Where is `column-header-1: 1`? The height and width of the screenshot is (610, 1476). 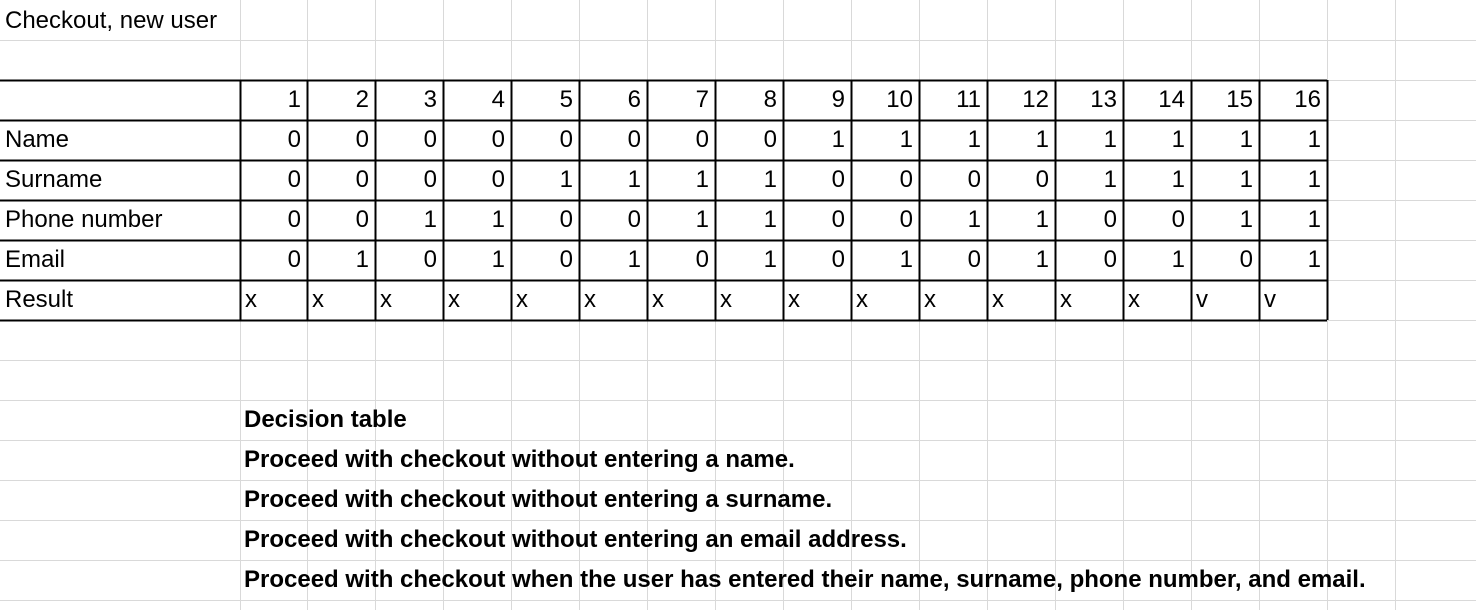 column-header-1: 1 is located at coordinates (273, 100).